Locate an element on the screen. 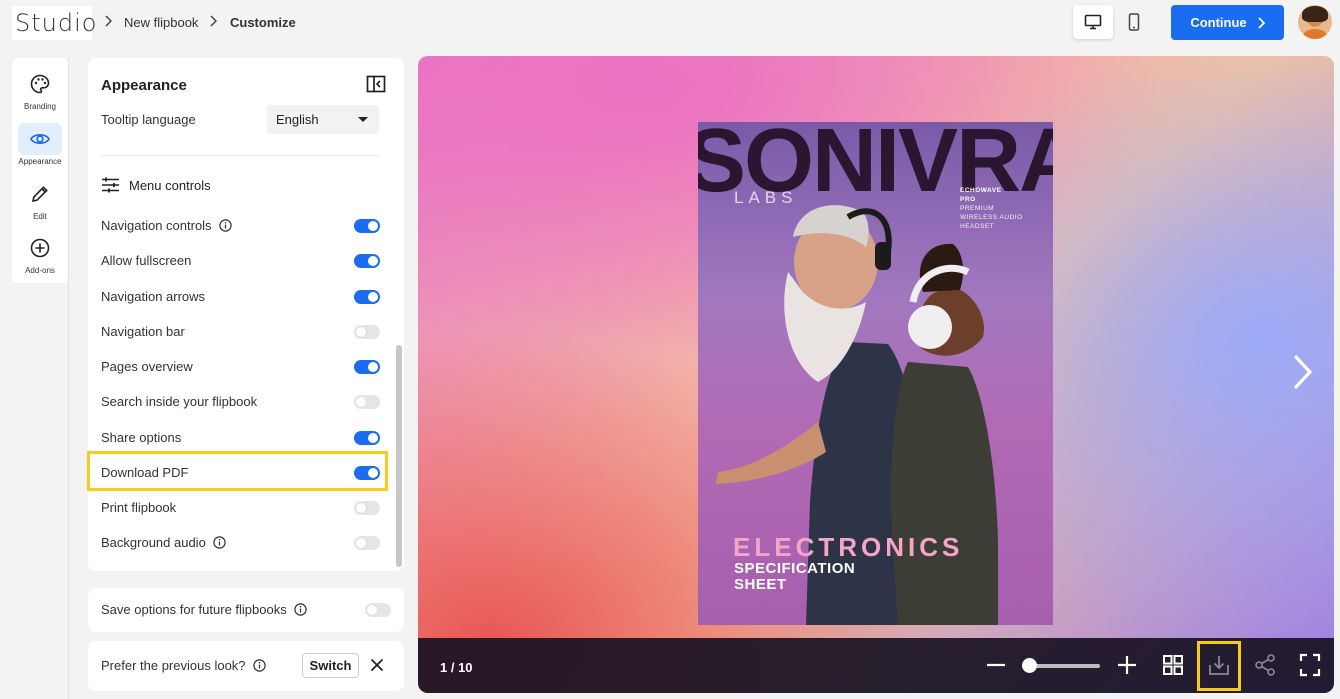  share-icon is located at coordinates (1265, 665).